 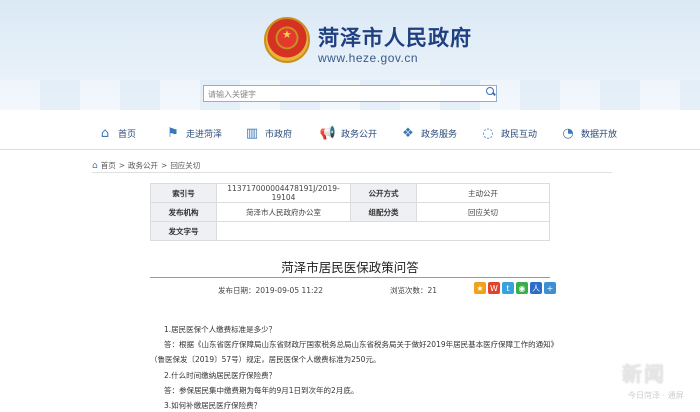 I want to click on nav-label: 政务服务, so click(x=439, y=134).